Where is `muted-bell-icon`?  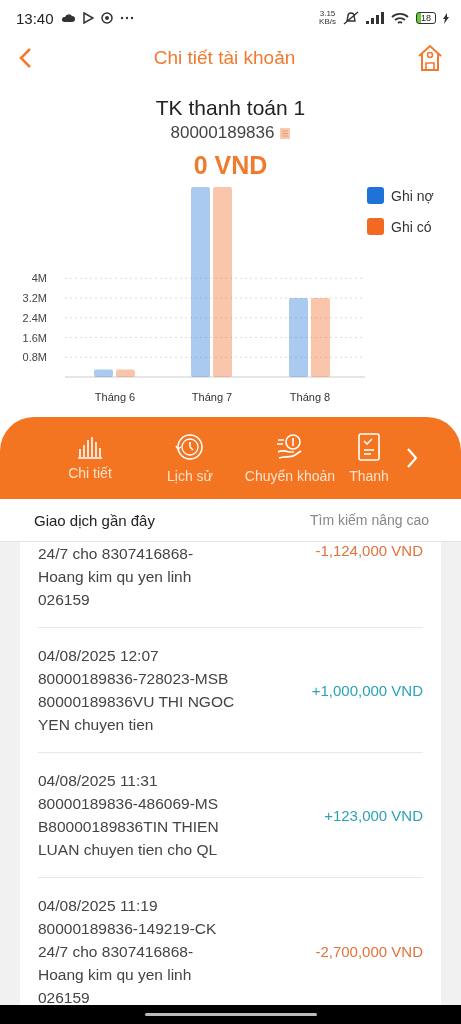
muted-bell-icon is located at coordinates (351, 18).